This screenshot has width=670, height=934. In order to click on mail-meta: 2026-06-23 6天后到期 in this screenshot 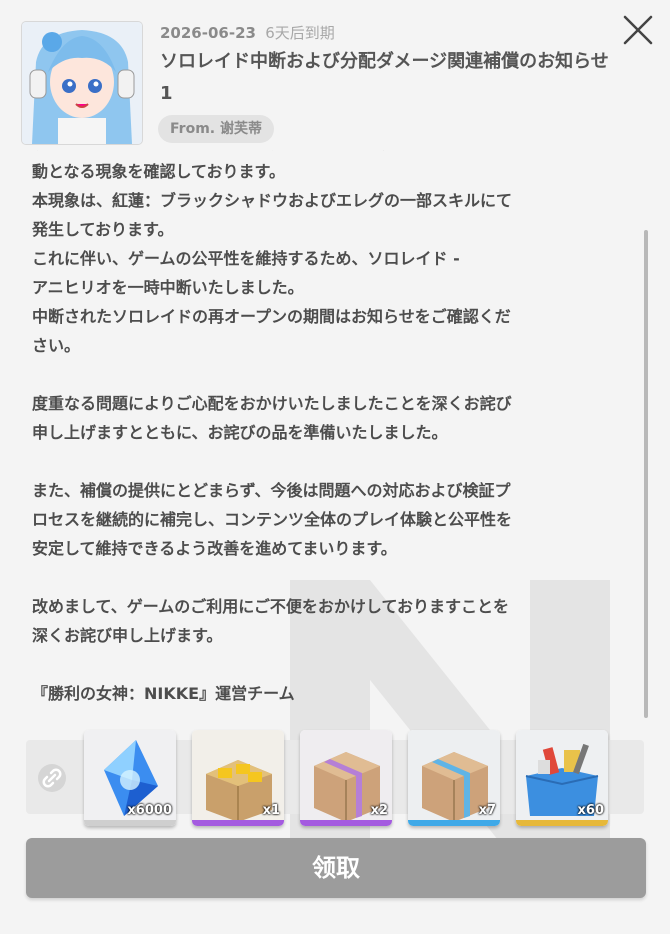, I will do `click(247, 33)`.